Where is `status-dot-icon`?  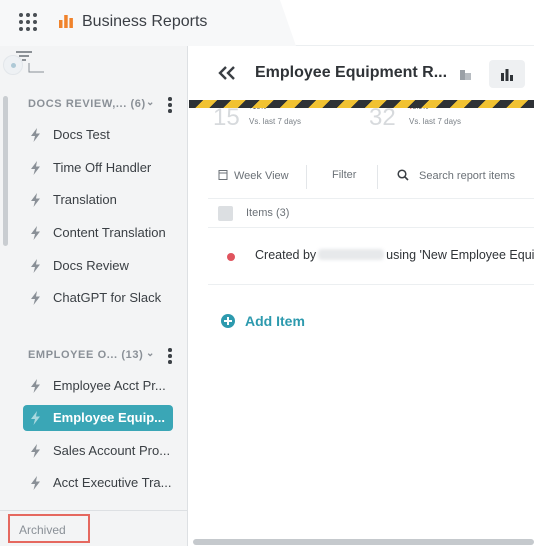 status-dot-icon is located at coordinates (231, 257).